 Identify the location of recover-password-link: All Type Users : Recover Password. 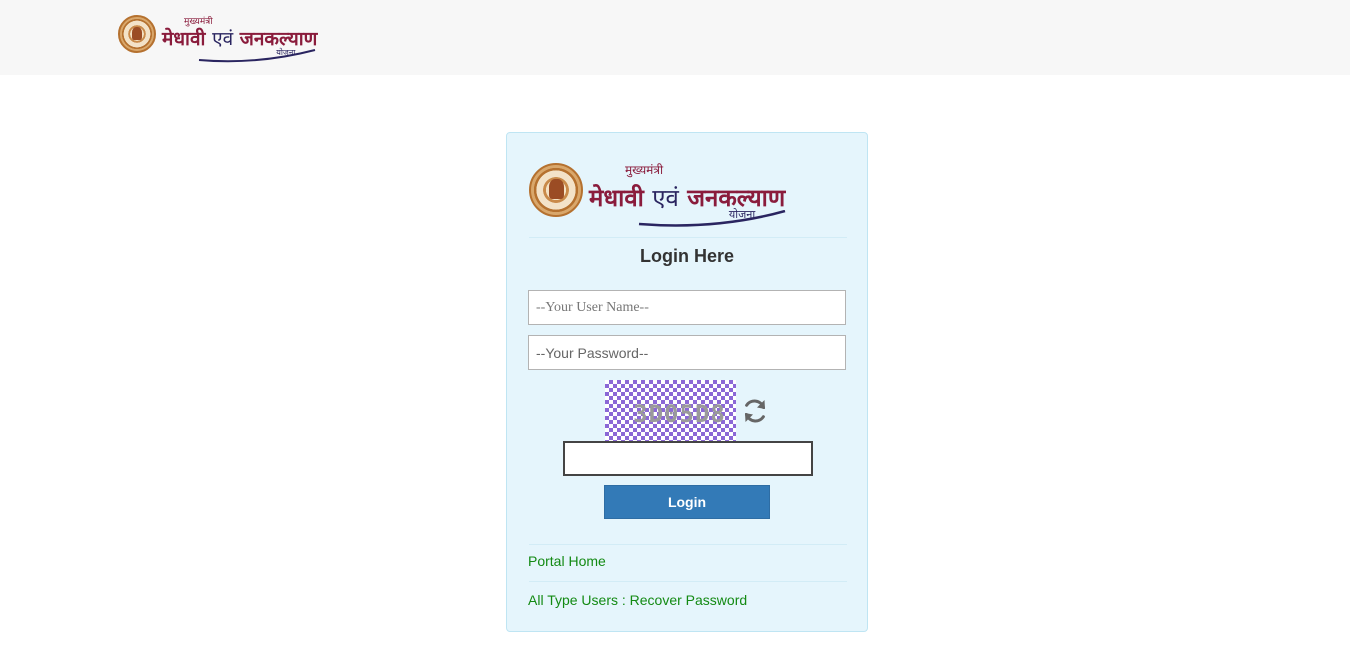
(637, 600).